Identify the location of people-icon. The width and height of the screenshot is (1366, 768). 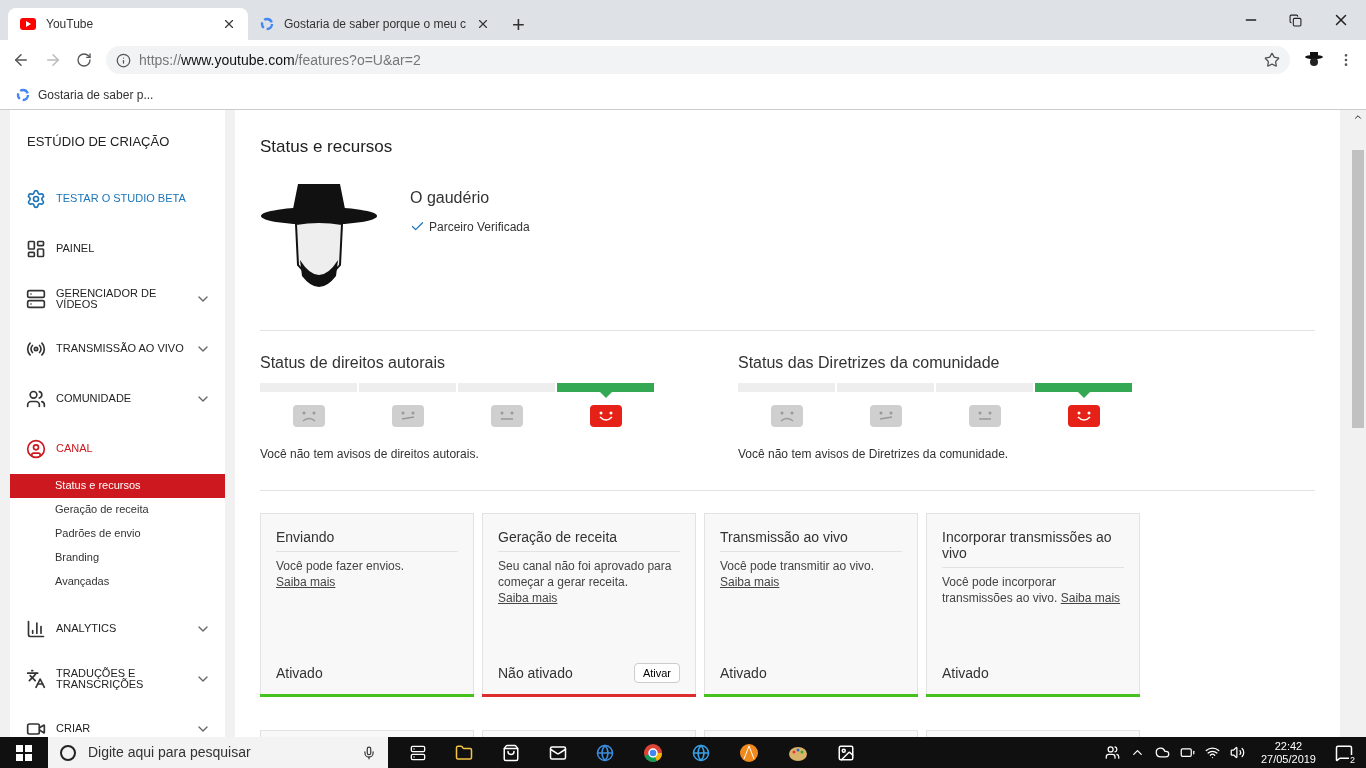
(1112, 752).